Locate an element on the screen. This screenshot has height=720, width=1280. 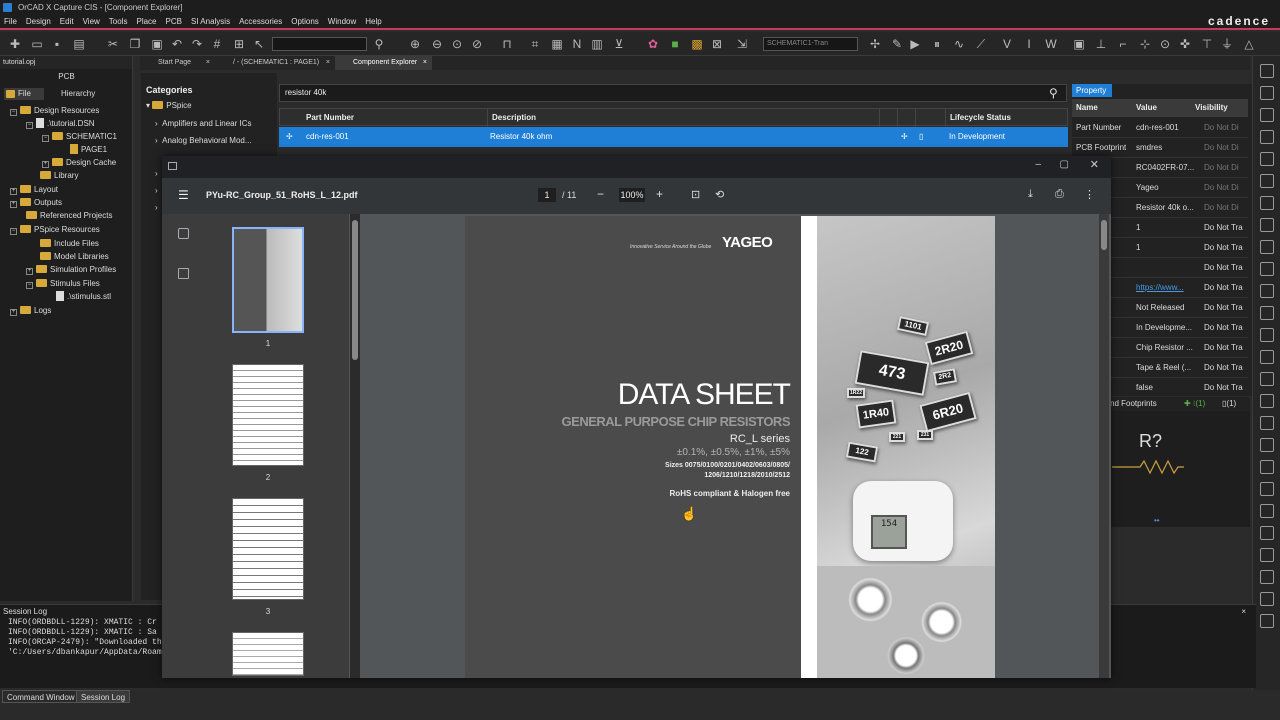
page-number-input: 1 is located at coordinates (547, 195).